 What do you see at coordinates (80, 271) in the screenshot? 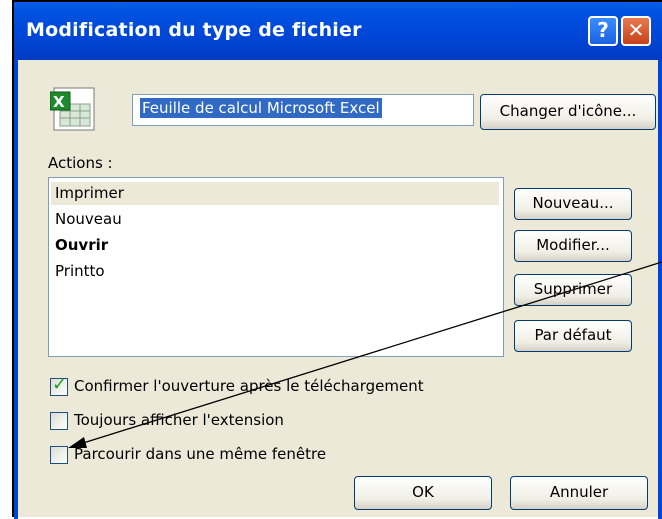
I see `list-item-printto: Printto` at bounding box center [80, 271].